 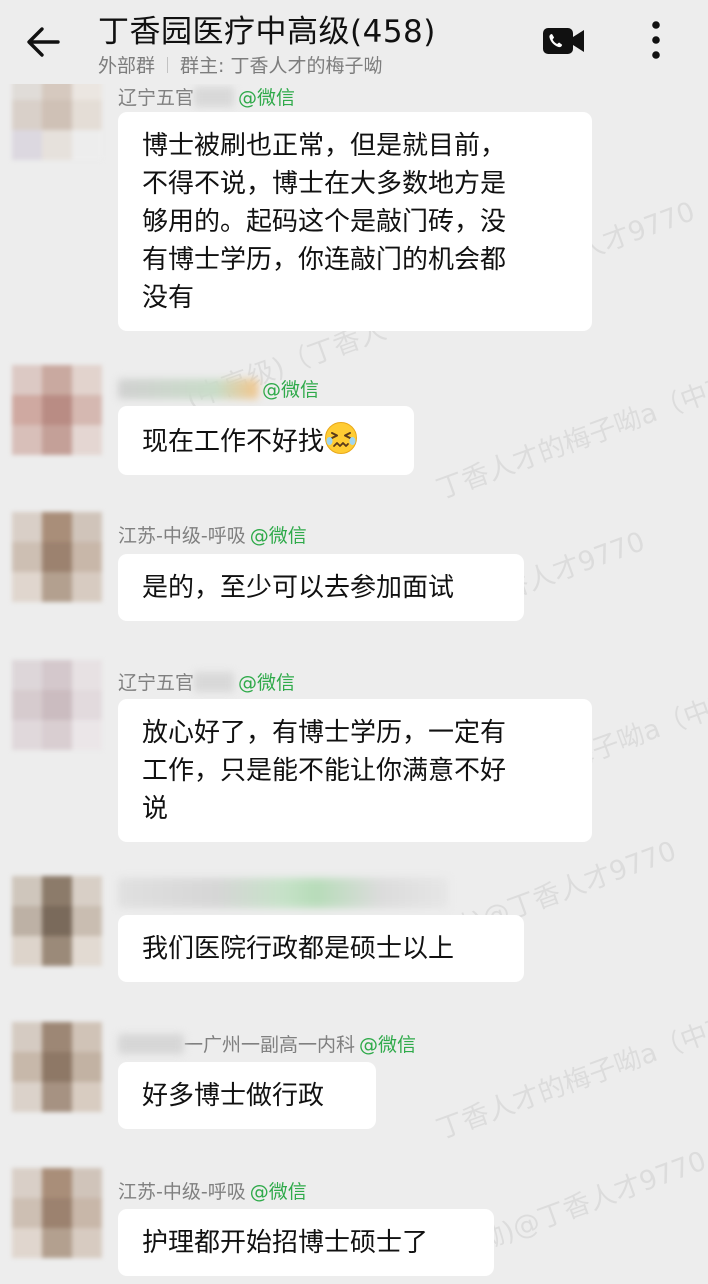 I want to click on message-bubble: 是的，至少可以去参加面试, so click(x=321, y=587).